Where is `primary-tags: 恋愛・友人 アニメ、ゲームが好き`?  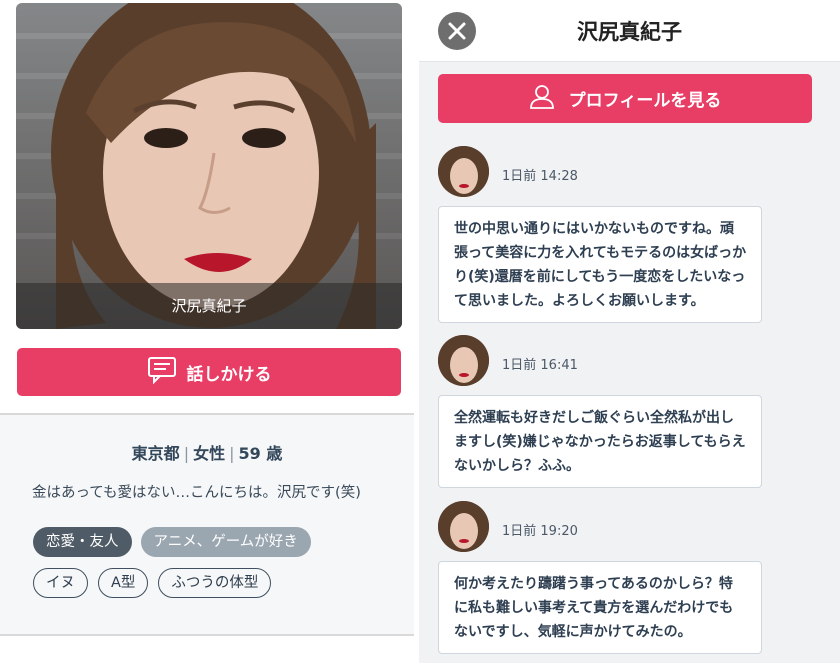
primary-tags: 恋愛・友人 アニメ、ゲームが好き is located at coordinates (172, 542).